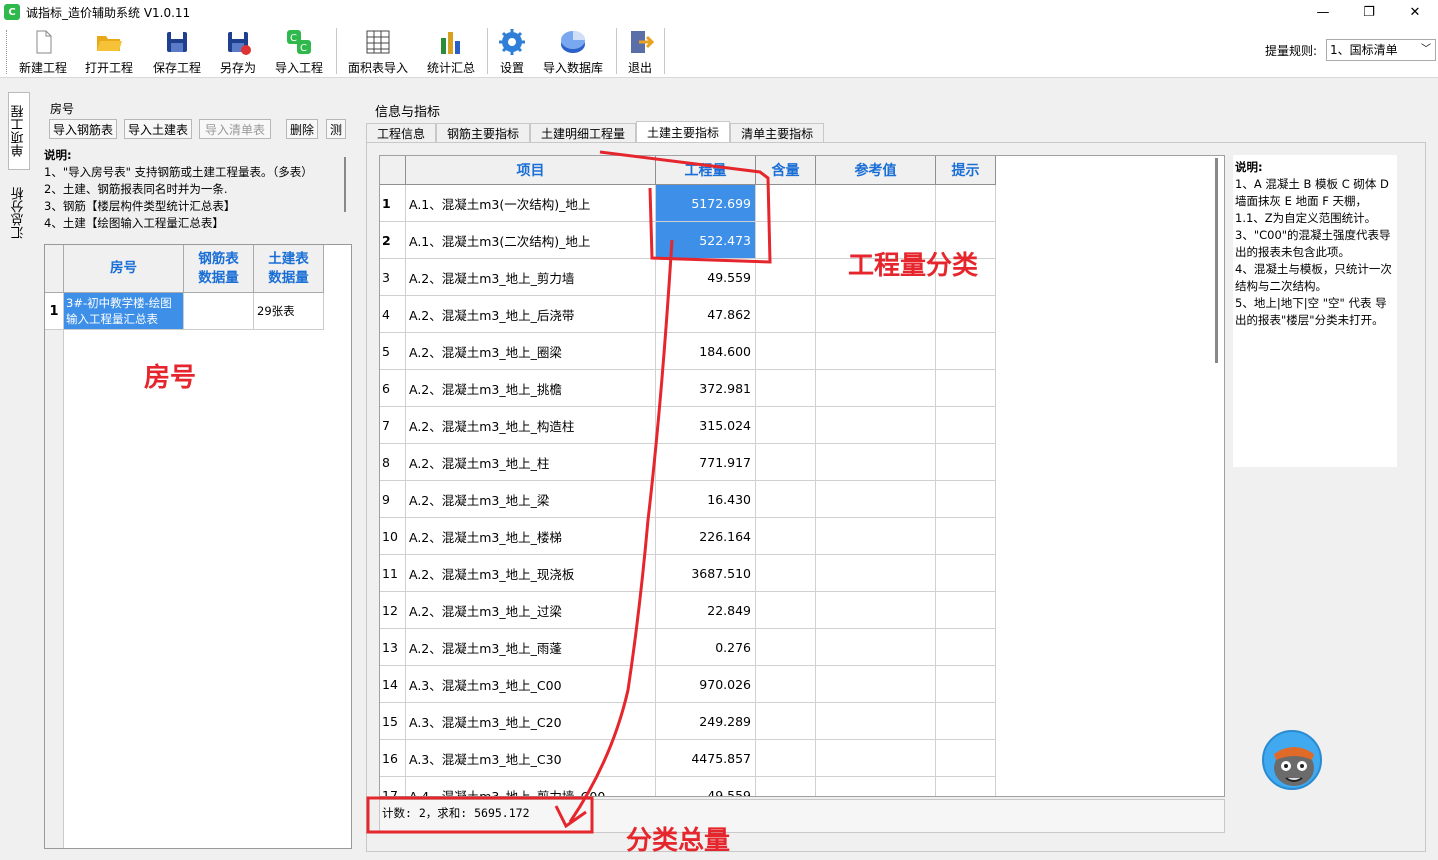 The image size is (1438, 860). I want to click on annotation-room-number: 房号, so click(170, 378).